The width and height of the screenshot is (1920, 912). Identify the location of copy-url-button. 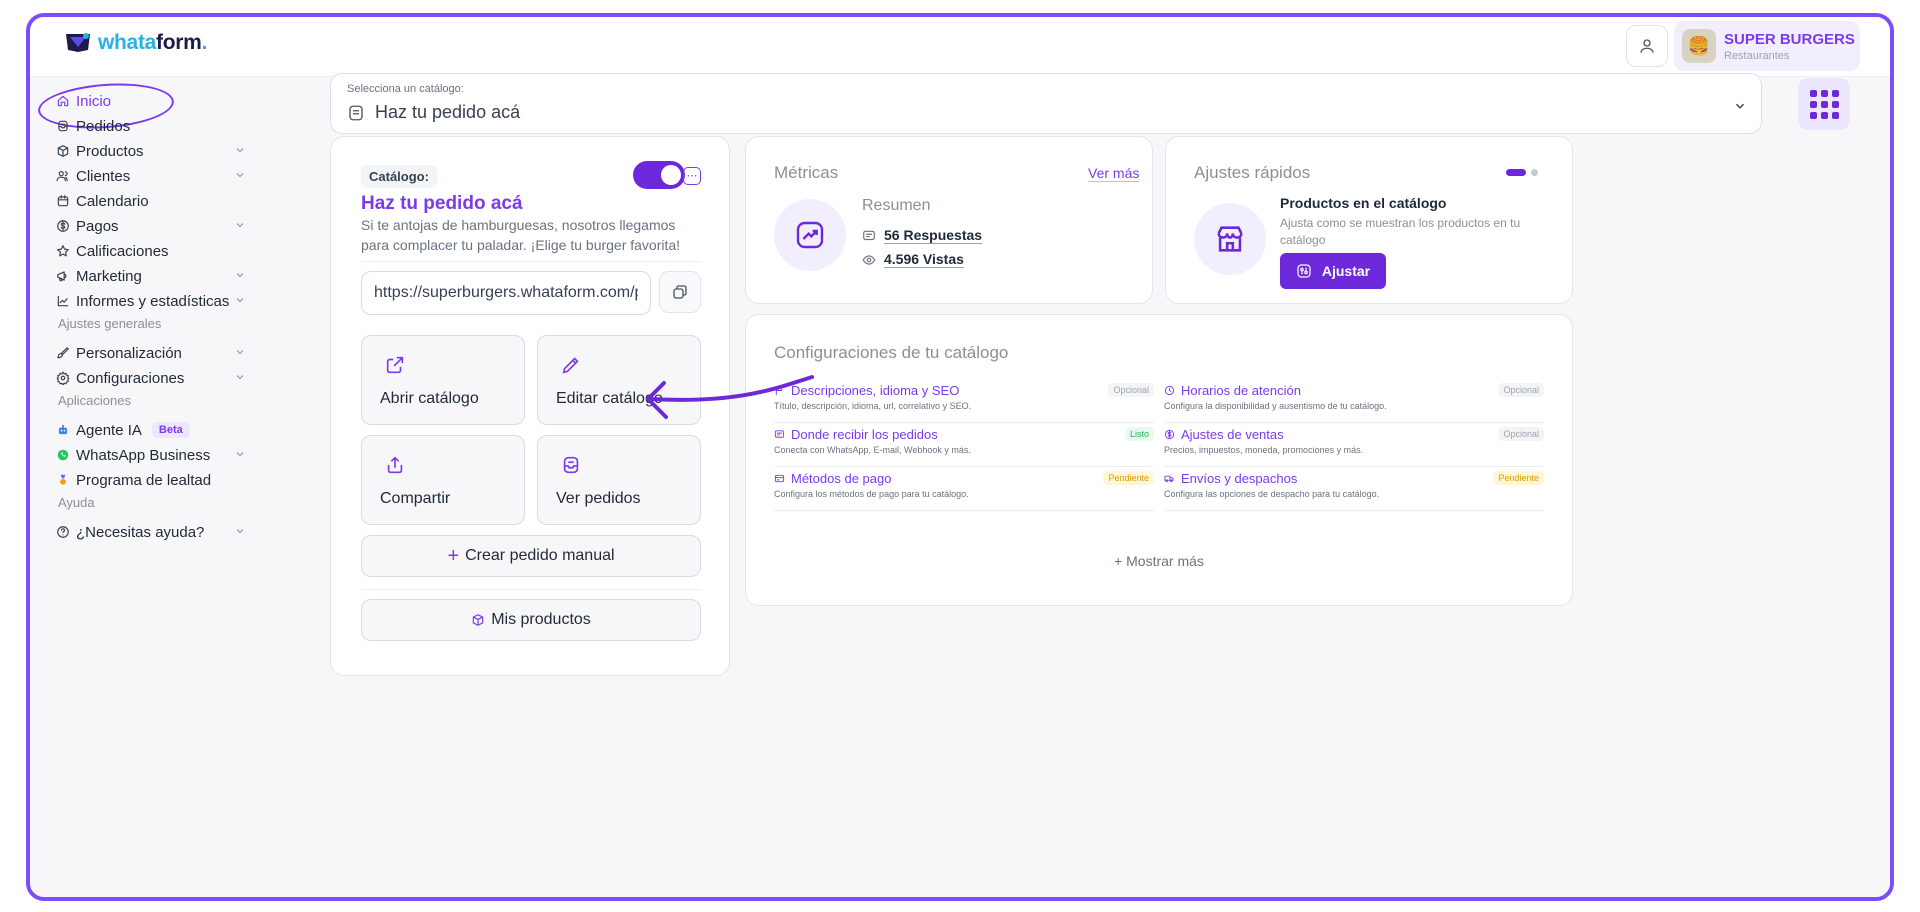
(680, 292).